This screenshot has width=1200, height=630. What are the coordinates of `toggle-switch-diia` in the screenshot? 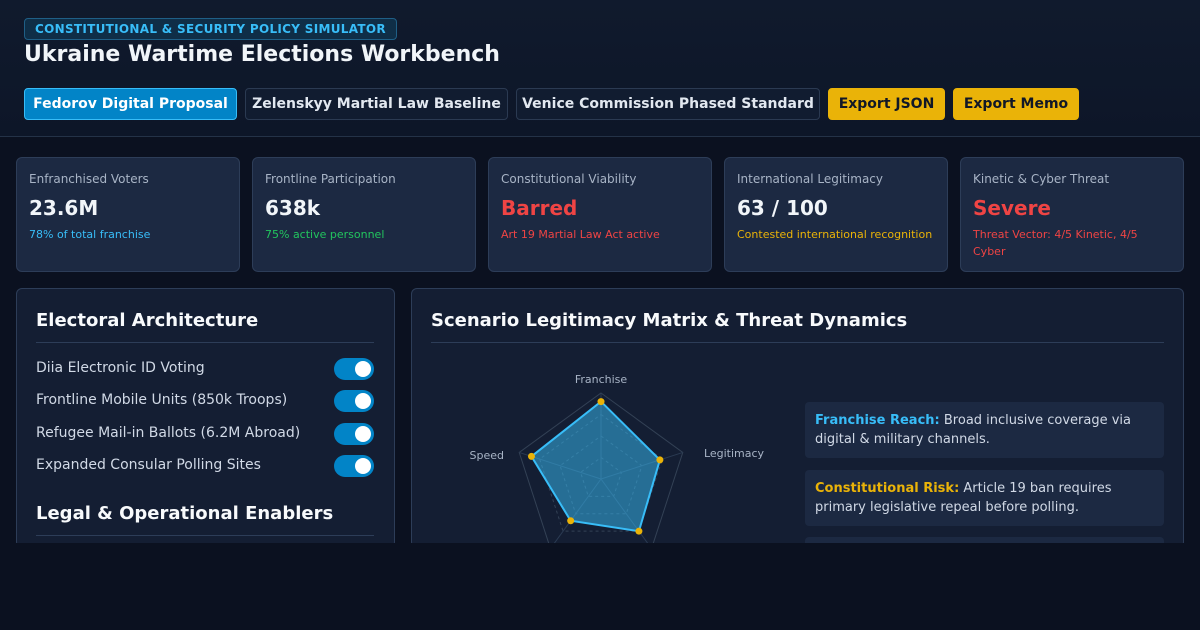 It's located at (354, 369).